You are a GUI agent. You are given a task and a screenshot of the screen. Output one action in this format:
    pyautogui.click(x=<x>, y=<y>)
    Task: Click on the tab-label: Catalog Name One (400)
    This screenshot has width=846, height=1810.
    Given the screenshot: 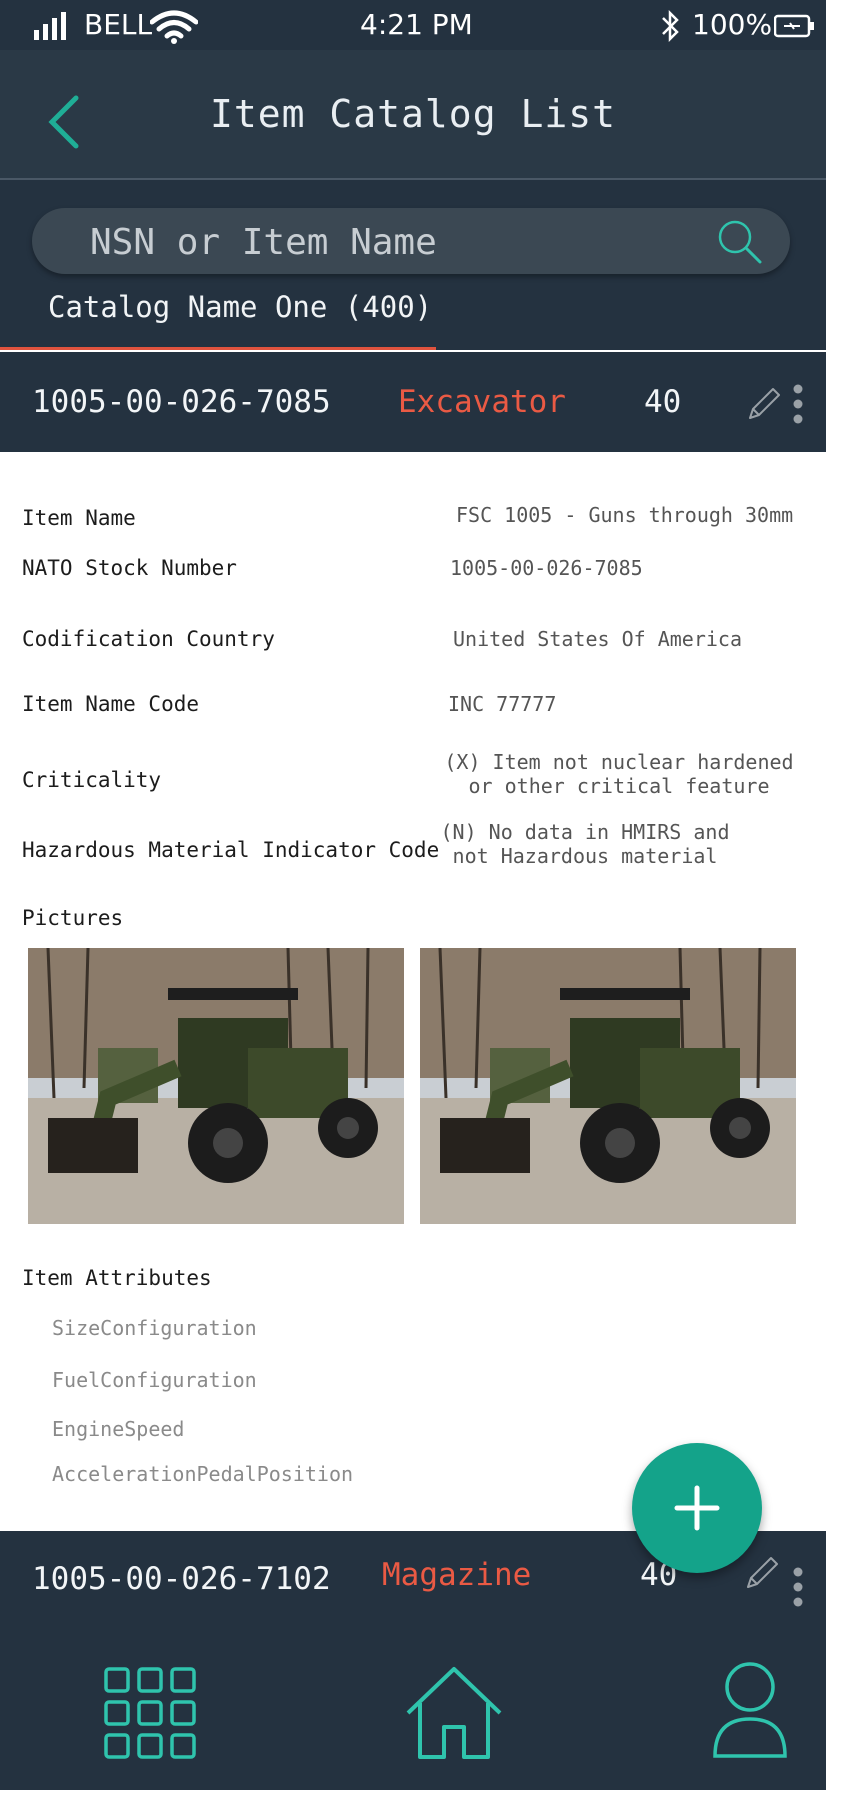 What is the action you would take?
    pyautogui.click(x=240, y=307)
    